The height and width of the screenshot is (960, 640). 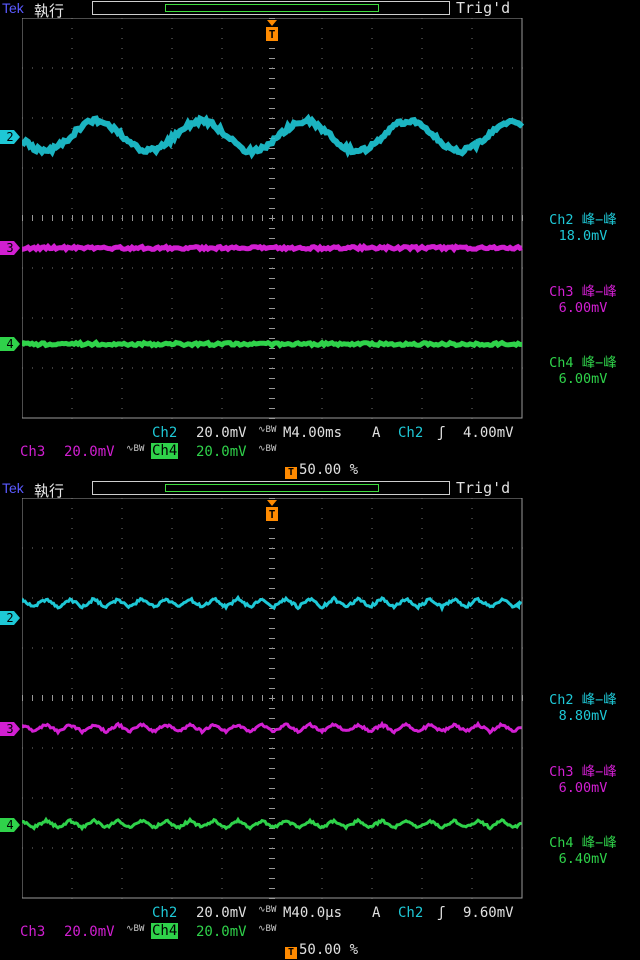 I want to click on ch2-pk-pk-measurement: Ch2 峰−峰 8.80mV, so click(x=583, y=708).